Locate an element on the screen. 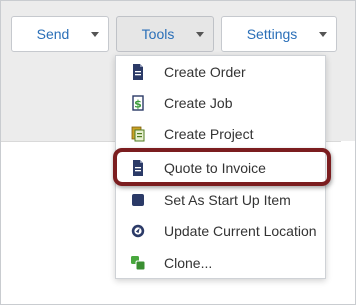 The image size is (356, 305). menu-item-quote-to-invoice: Quote to Invoice is located at coordinates (220, 168).